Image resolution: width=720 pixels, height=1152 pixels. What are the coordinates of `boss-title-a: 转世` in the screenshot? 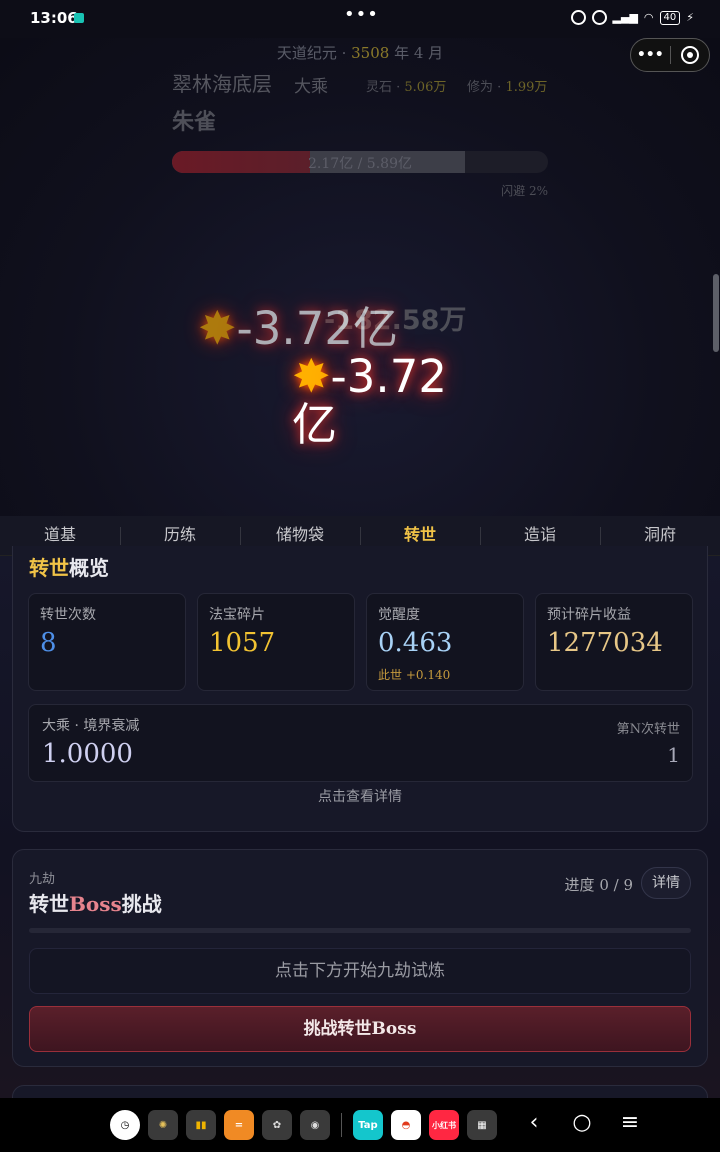 It's located at (49, 904).